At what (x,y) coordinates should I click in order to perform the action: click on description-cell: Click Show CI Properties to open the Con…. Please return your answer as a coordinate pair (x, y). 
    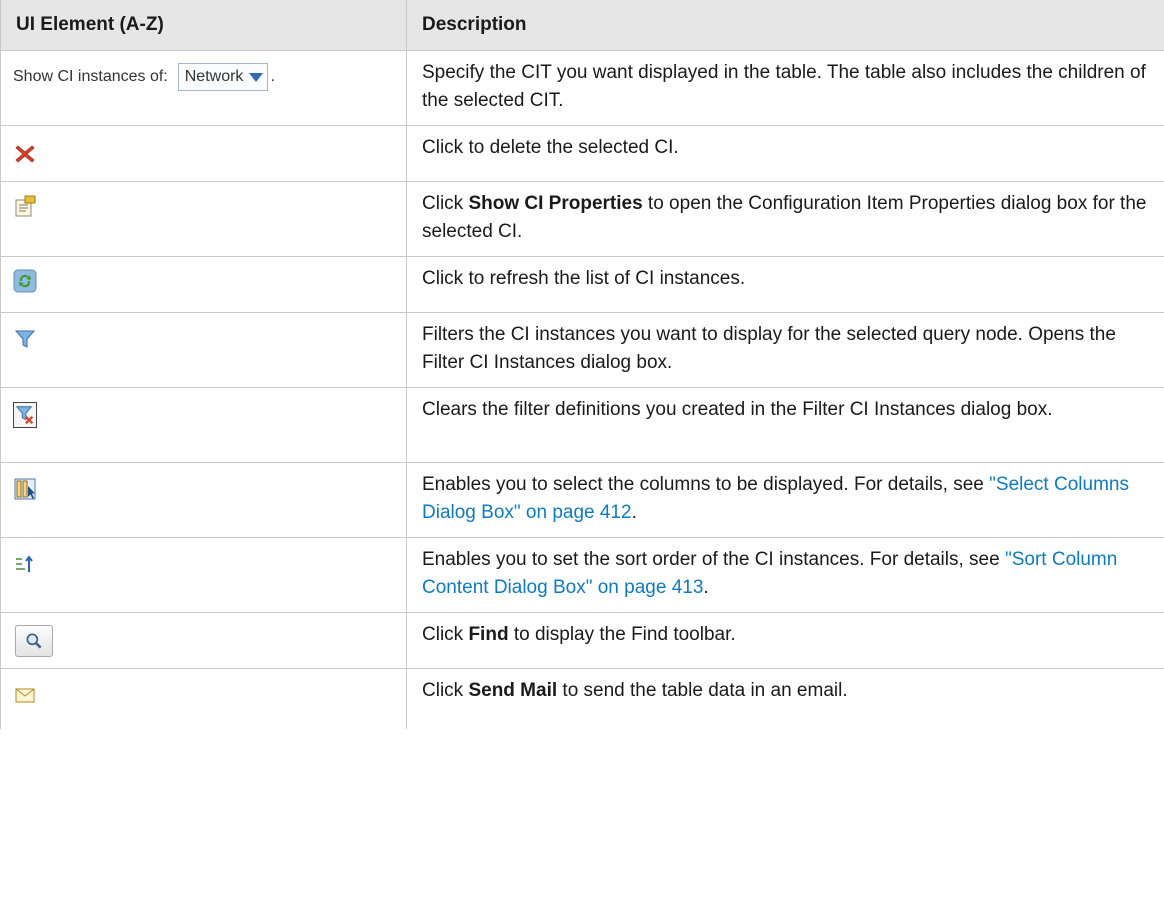
    Looking at the image, I should click on (785, 219).